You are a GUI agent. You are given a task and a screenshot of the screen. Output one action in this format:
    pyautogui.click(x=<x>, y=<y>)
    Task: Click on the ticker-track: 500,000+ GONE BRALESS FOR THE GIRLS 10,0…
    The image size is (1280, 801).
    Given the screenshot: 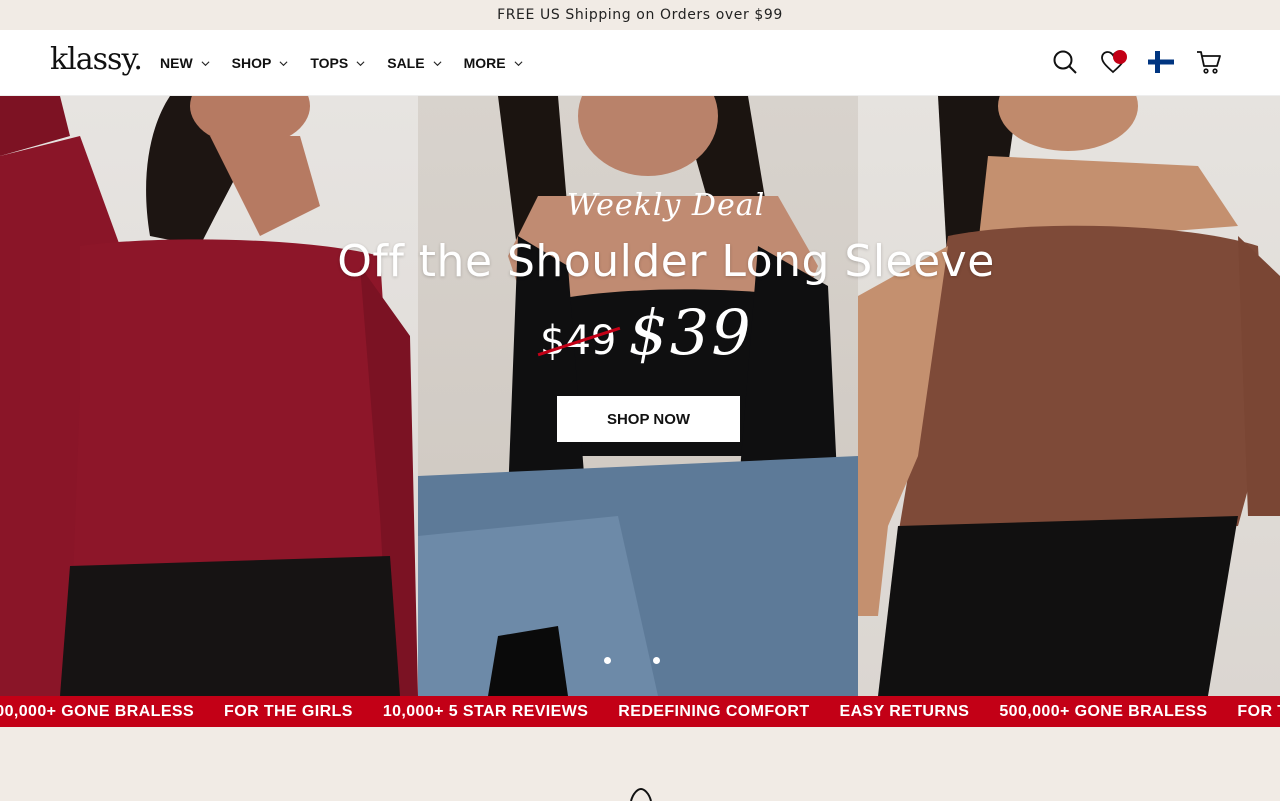 What is the action you would take?
    pyautogui.click(x=640, y=711)
    